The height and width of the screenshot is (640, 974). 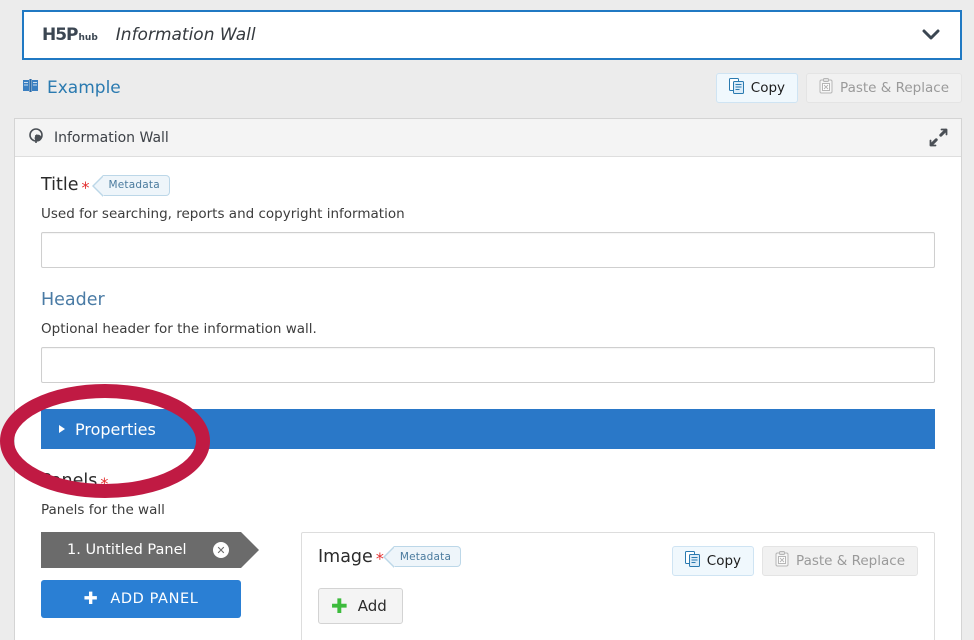 I want to click on title-field-label: Title * Metadata, so click(x=488, y=186).